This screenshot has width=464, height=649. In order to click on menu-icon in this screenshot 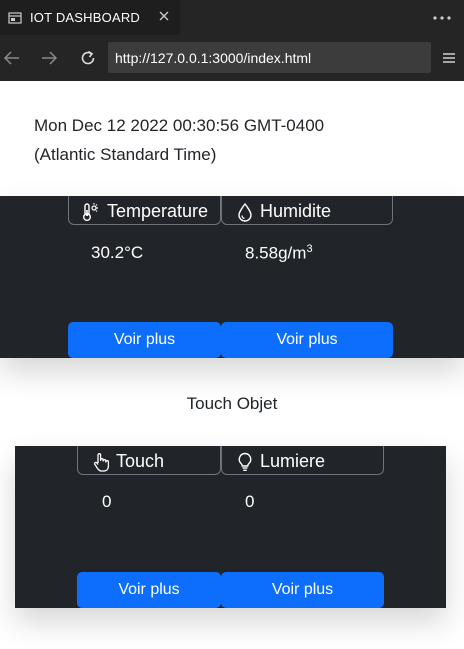, I will do `click(449, 58)`.